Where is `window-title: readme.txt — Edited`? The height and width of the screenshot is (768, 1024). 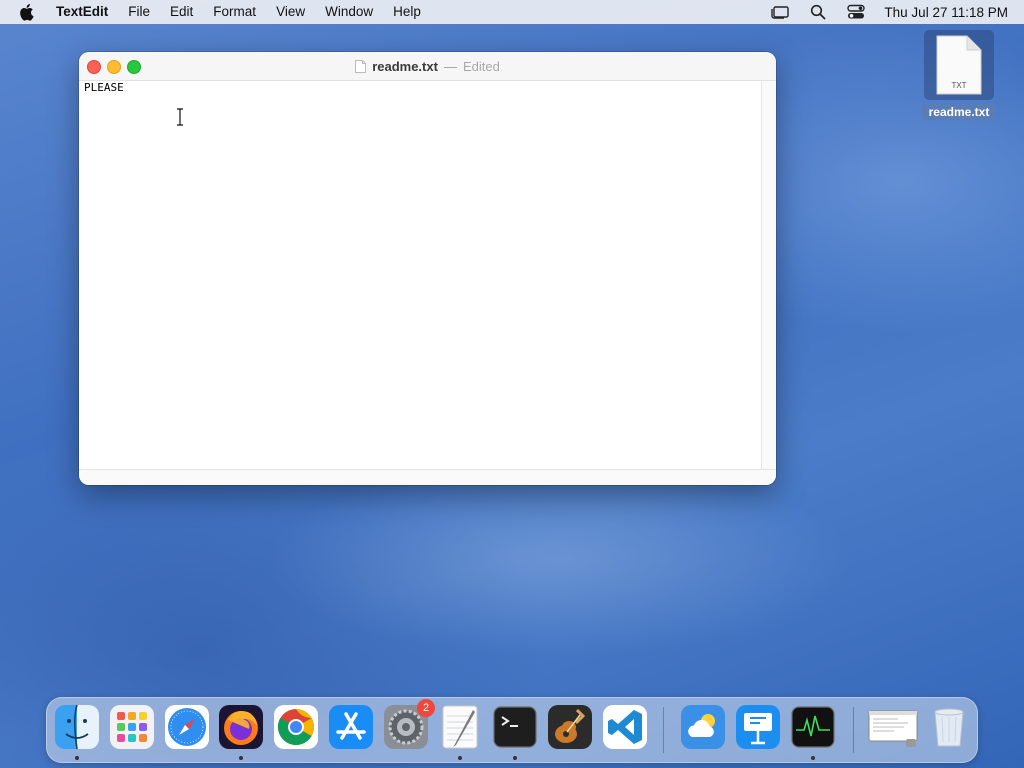
window-title: readme.txt — Edited is located at coordinates (427, 66).